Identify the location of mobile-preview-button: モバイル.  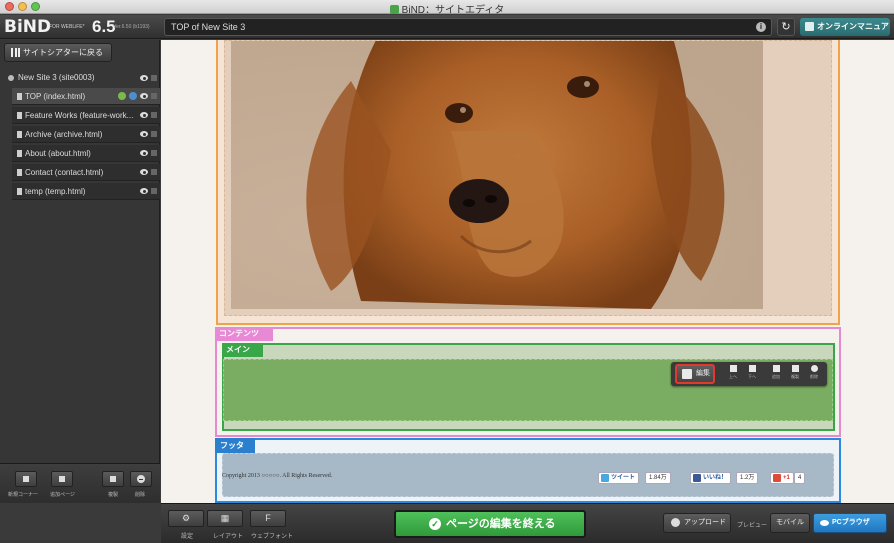
(790, 523).